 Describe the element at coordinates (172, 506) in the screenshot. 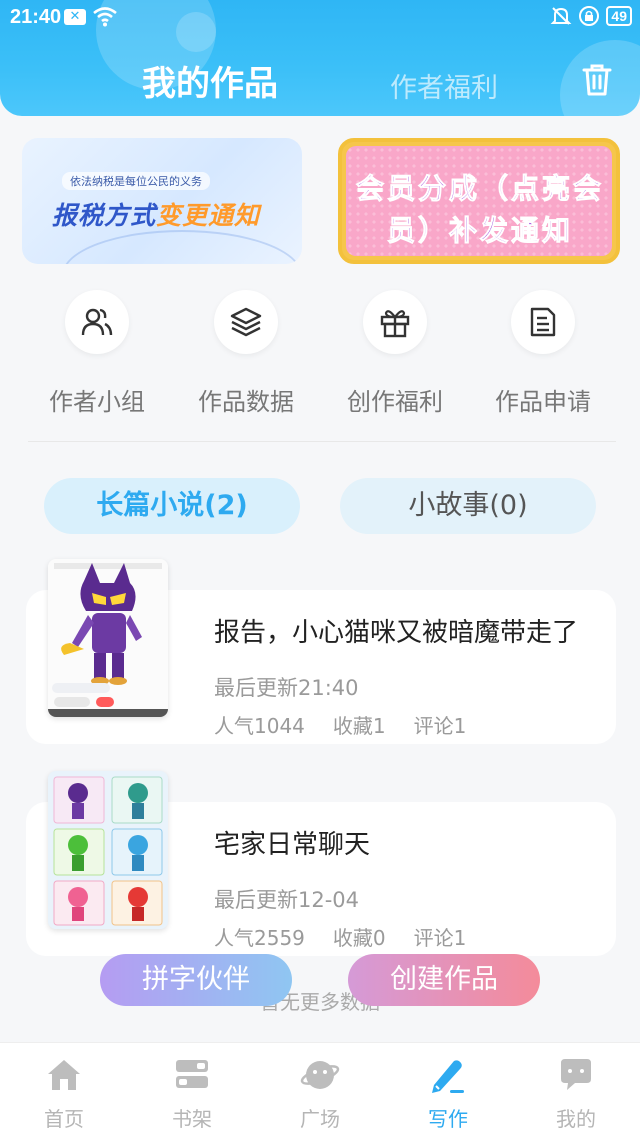

I see `tab-long-novels: 长篇小说(2)` at that location.